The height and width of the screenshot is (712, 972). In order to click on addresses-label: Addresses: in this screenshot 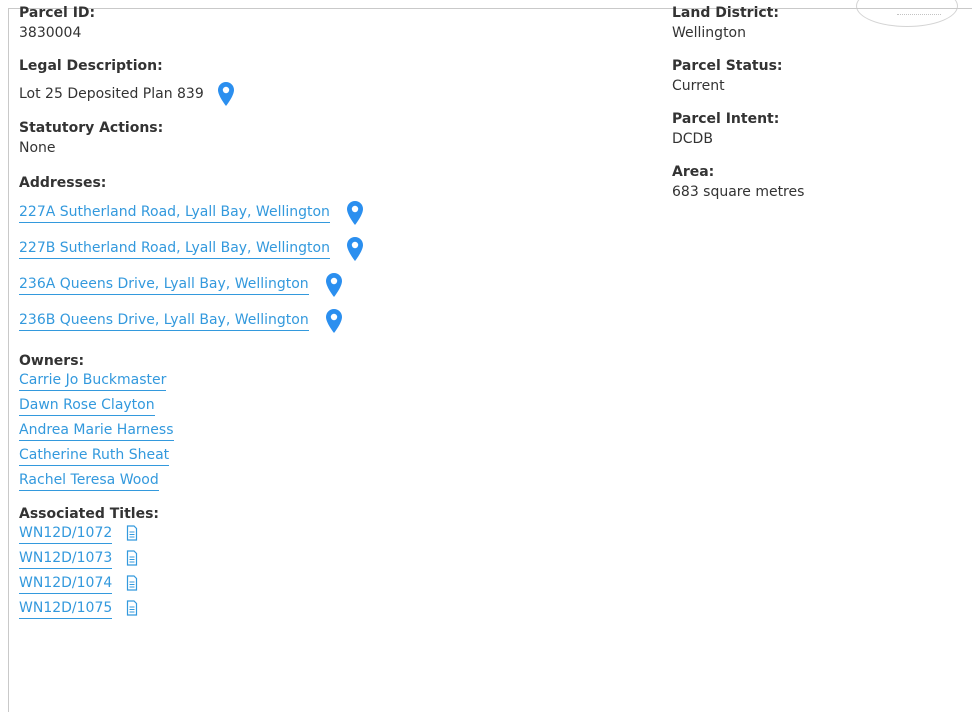, I will do `click(63, 183)`.